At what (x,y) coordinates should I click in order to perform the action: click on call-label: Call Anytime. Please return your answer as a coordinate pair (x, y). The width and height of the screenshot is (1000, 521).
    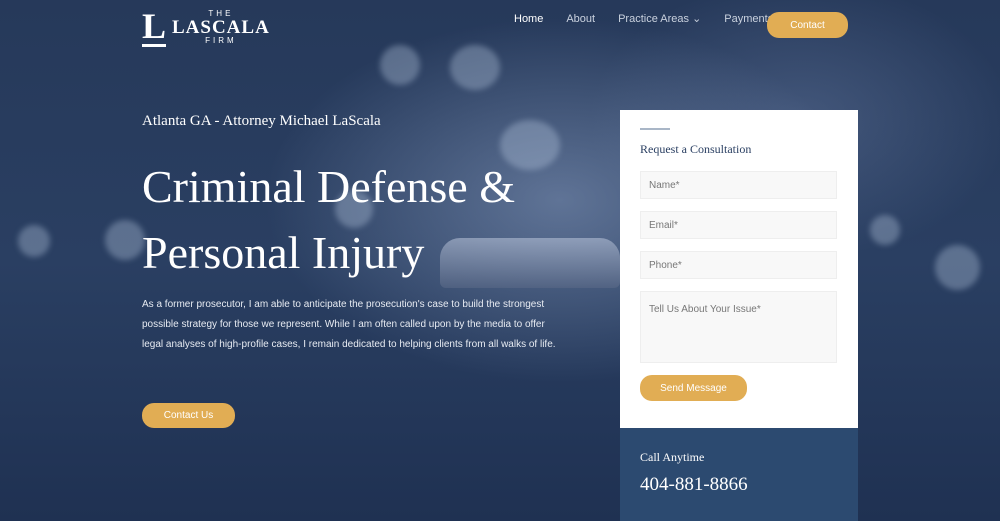
    Looking at the image, I should click on (672, 457).